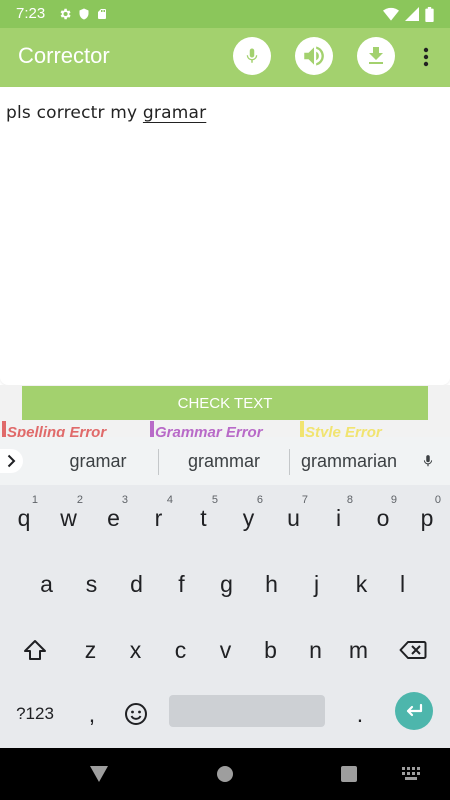  What do you see at coordinates (225, 57) in the screenshot?
I see `app-bar: Corrector` at bounding box center [225, 57].